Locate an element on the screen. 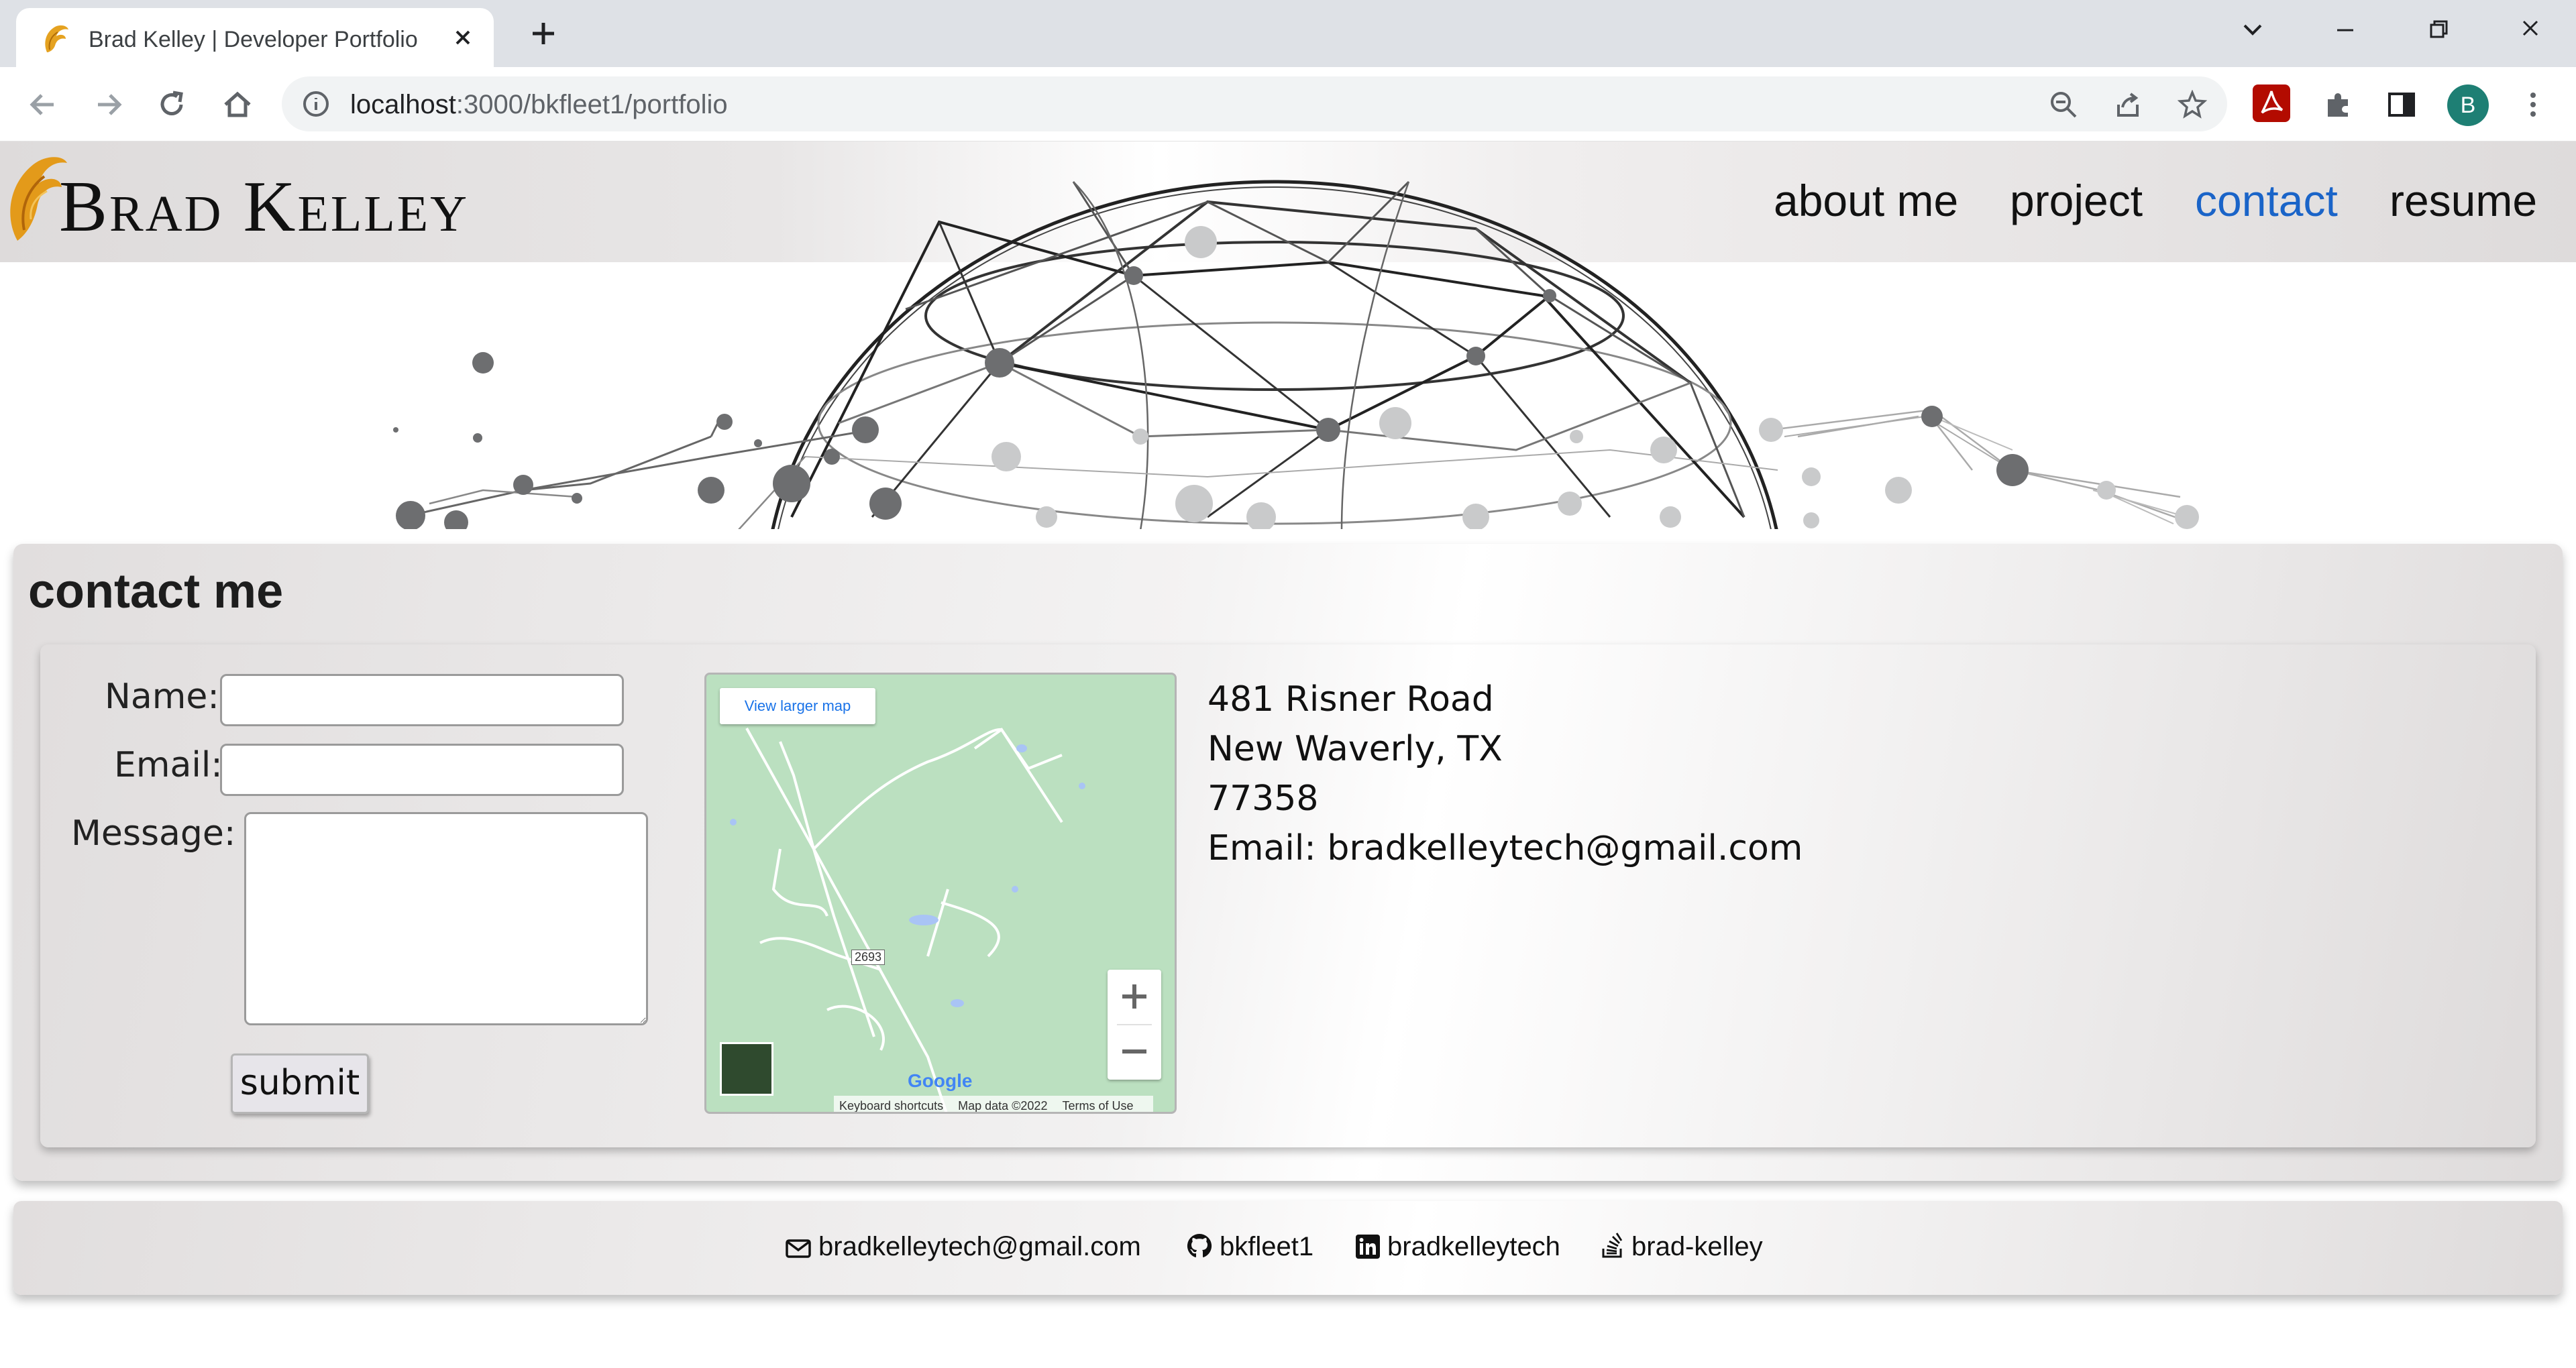 This screenshot has height=1368, width=2576. restore-icon is located at coordinates (2438, 30).